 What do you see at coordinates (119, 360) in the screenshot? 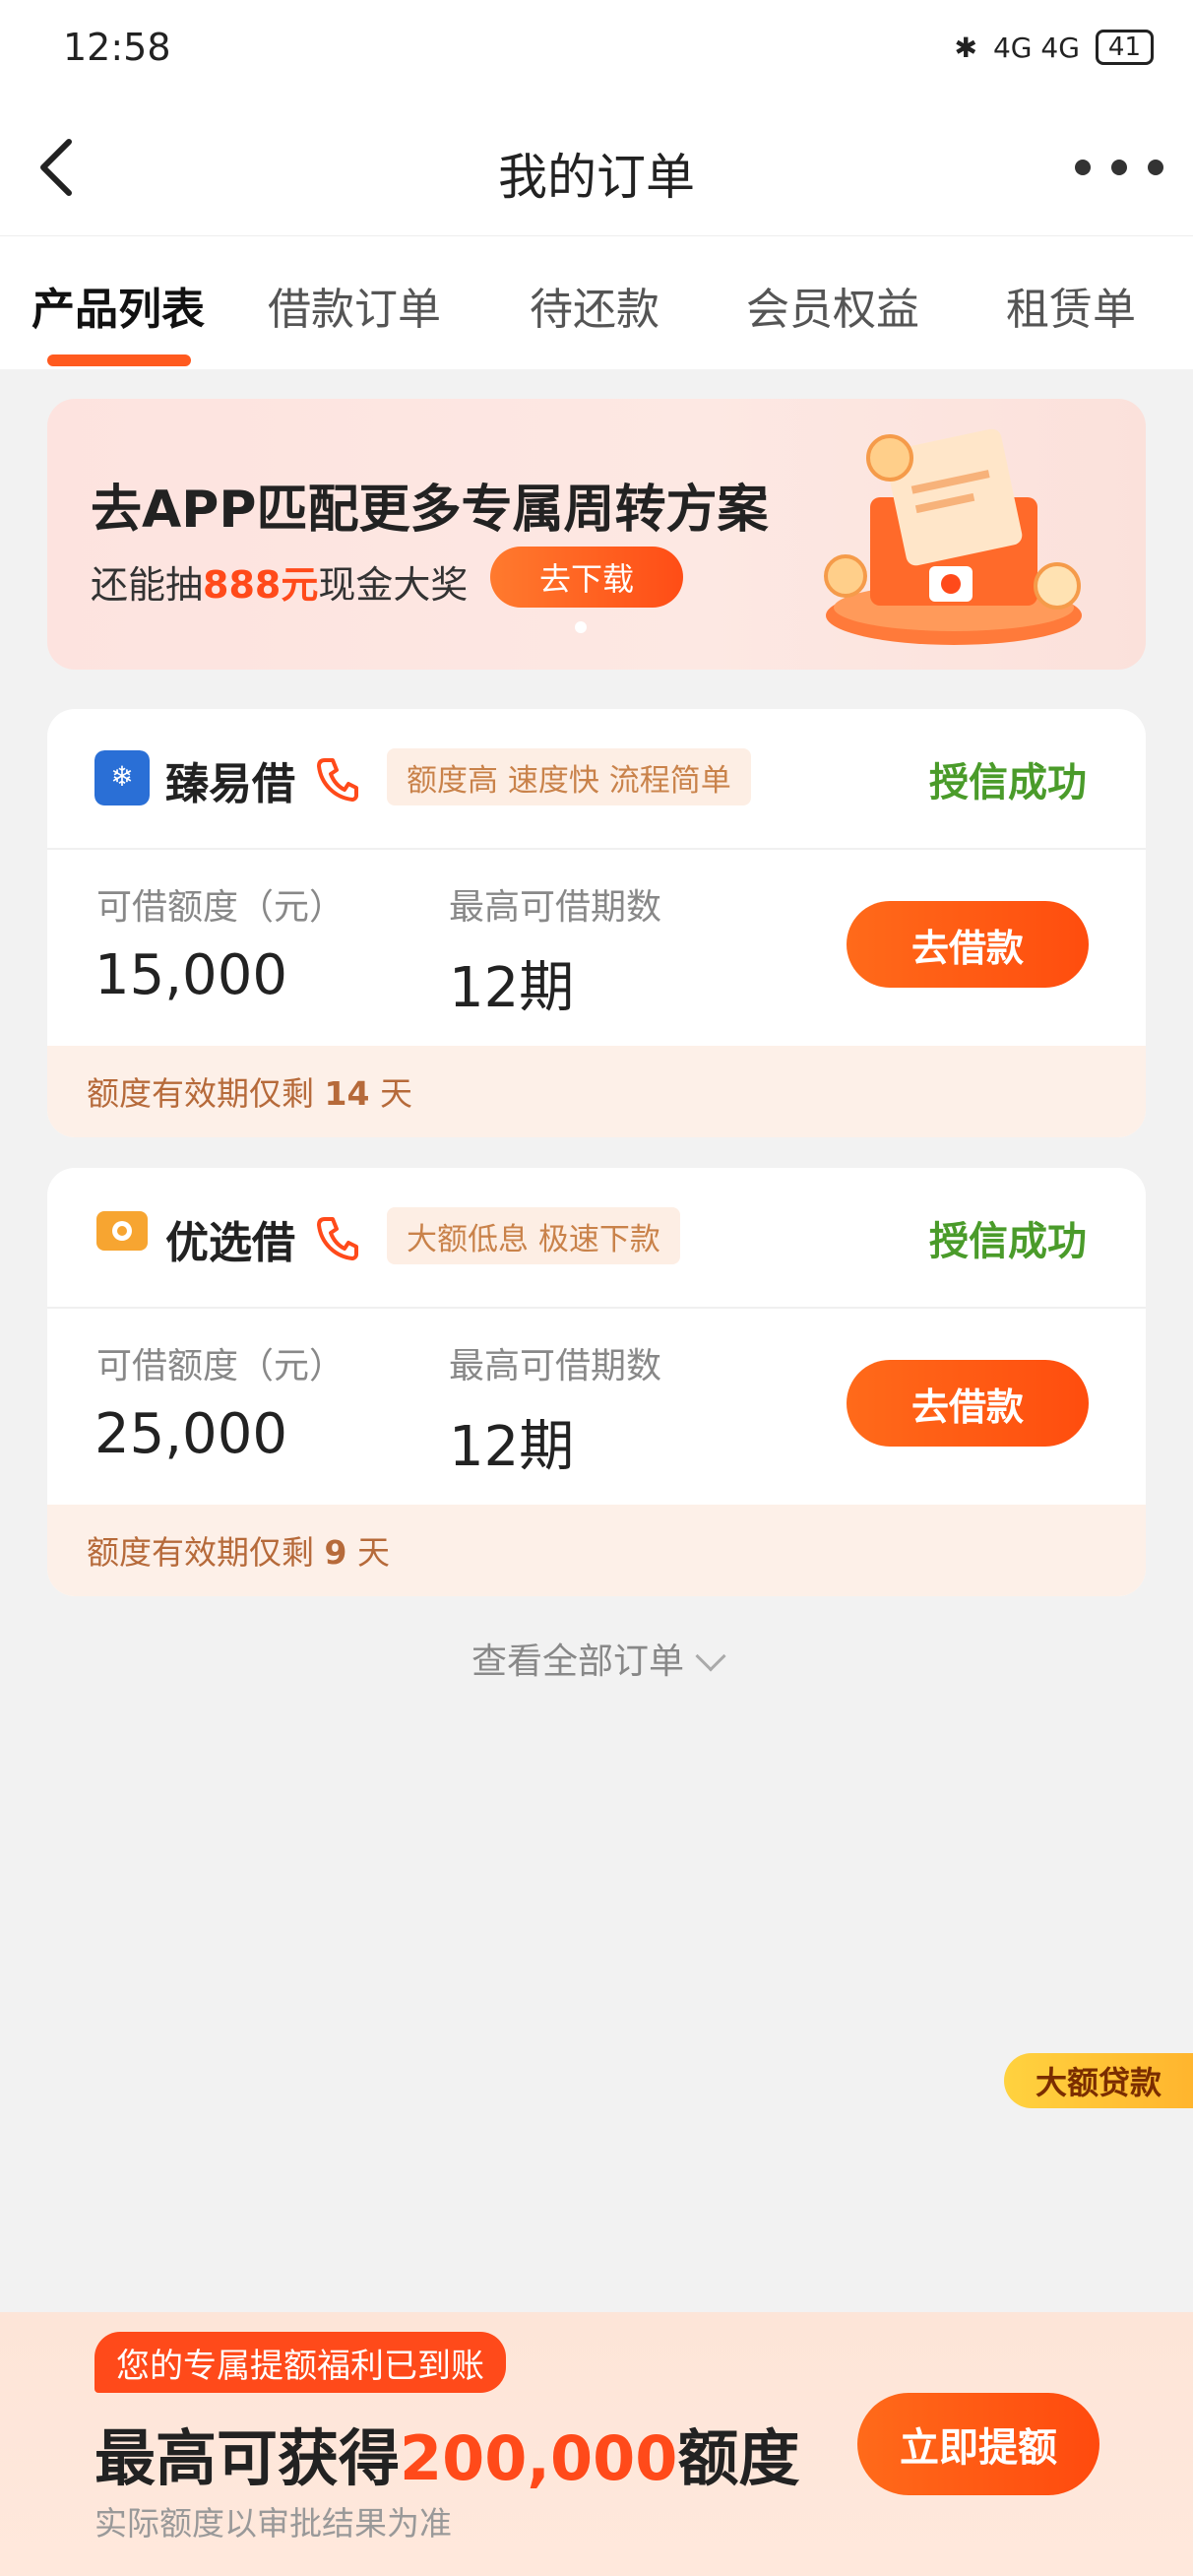
I see `active-tab-indicator` at bounding box center [119, 360].